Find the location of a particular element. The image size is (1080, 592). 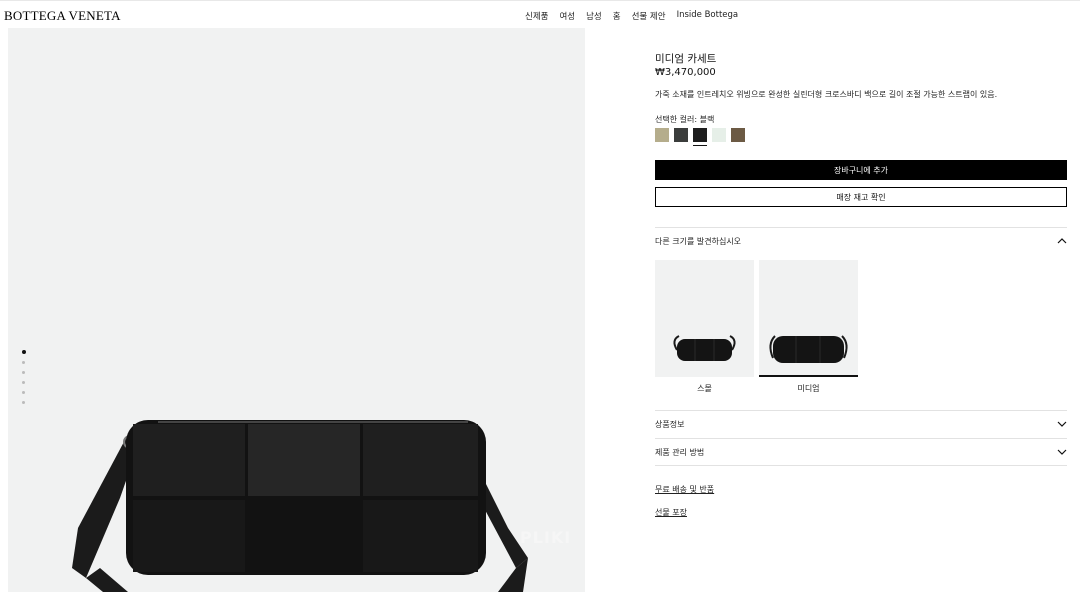

chevron-up-icon is located at coordinates (1062, 241).